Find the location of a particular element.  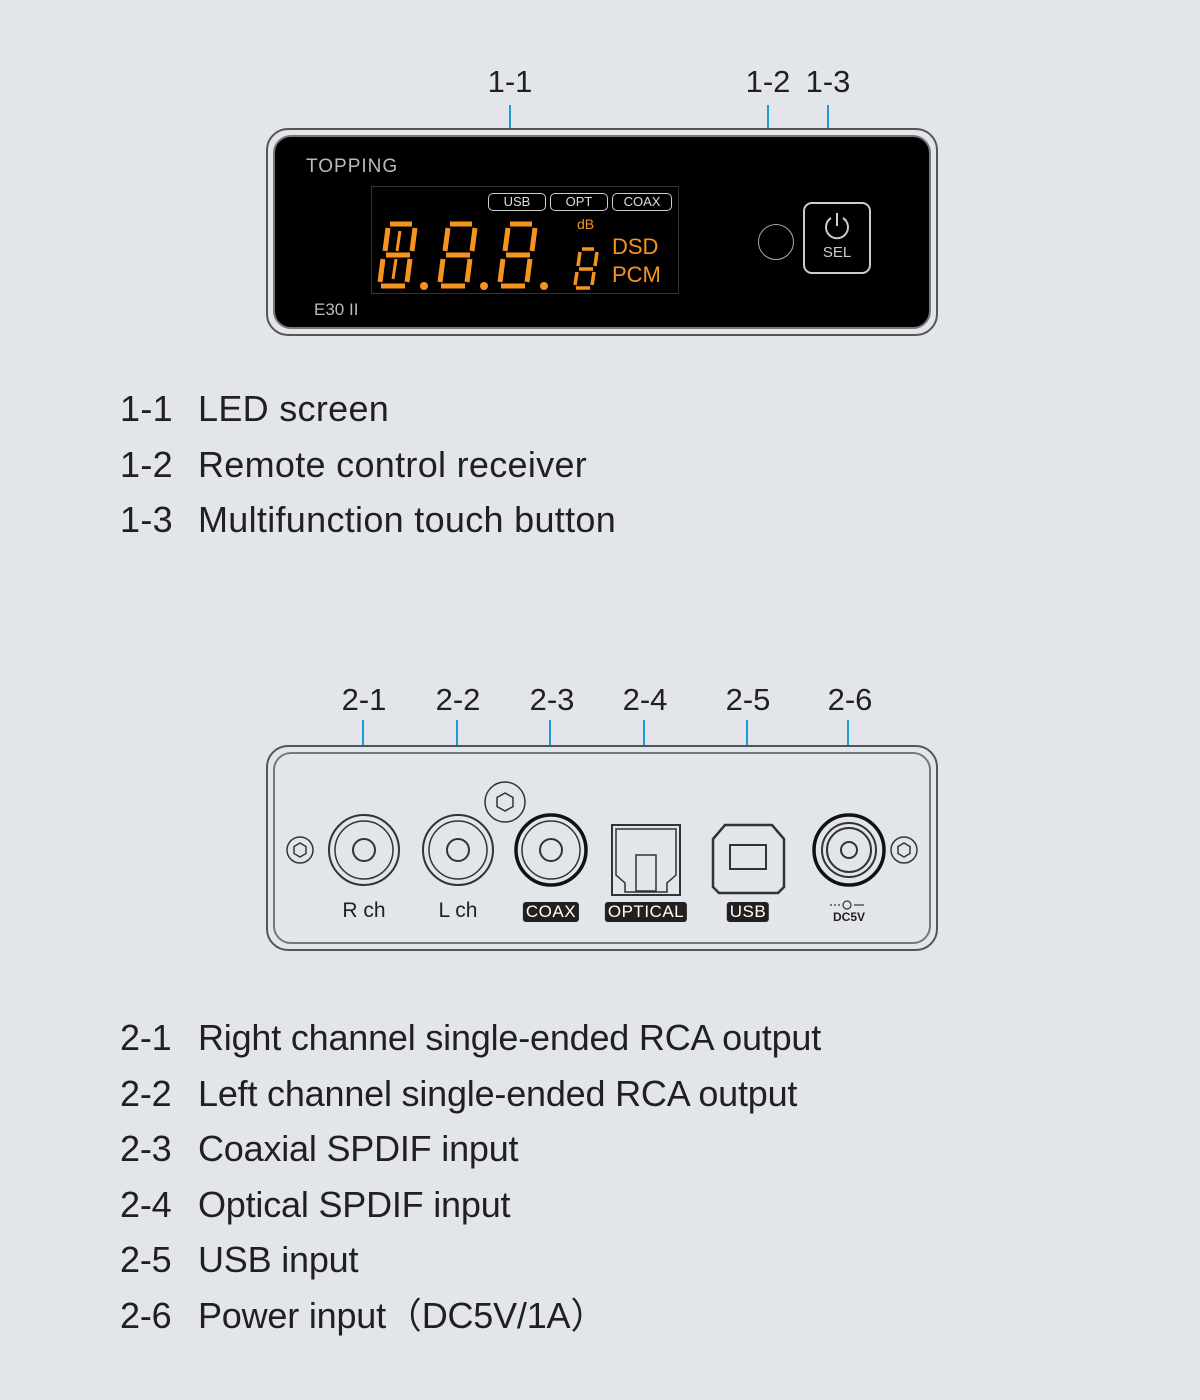

screw-top-icon is located at coordinates (505, 802).